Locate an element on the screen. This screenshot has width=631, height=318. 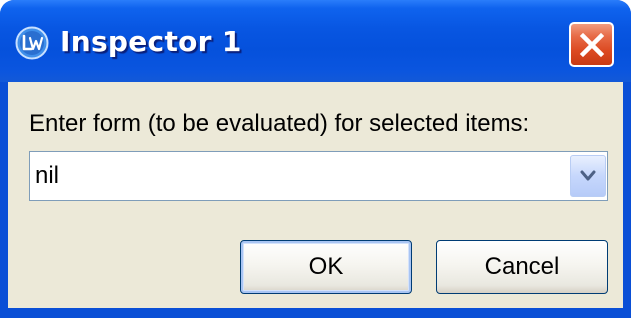
window-title: Inspector 1 is located at coordinates (151, 41).